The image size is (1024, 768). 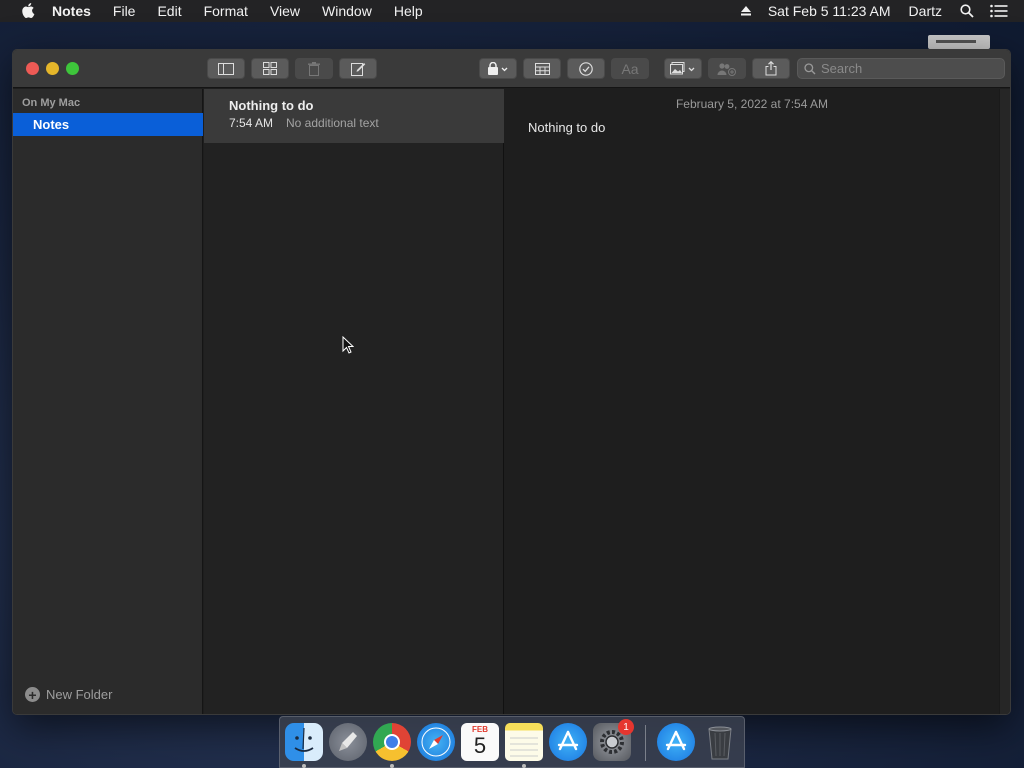 I want to click on gallery-view-button, so click(x=270, y=68).